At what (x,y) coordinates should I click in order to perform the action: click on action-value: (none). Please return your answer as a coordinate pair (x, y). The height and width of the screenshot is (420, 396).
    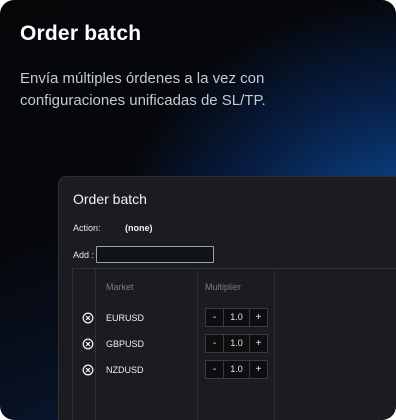
    Looking at the image, I should click on (139, 228).